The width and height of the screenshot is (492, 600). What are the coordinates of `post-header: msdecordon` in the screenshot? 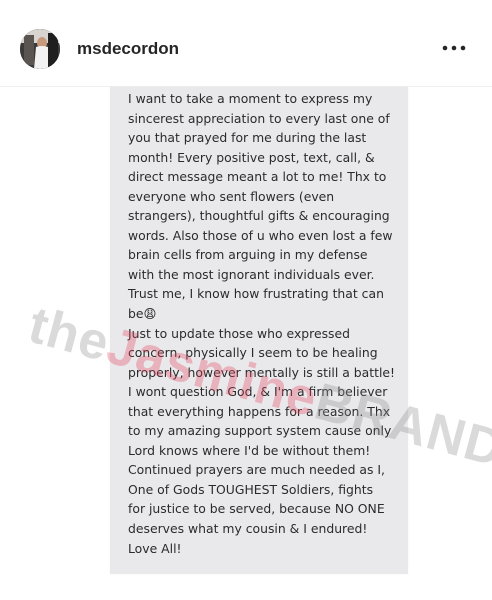 It's located at (246, 43).